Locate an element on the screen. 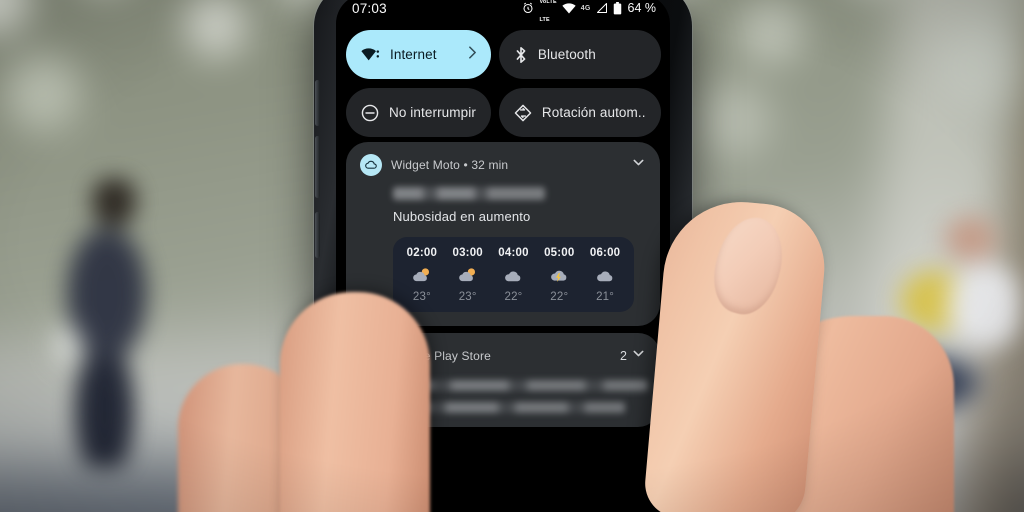  qs-tile-auto-rotate: Rotación autom.. is located at coordinates (579, 112).